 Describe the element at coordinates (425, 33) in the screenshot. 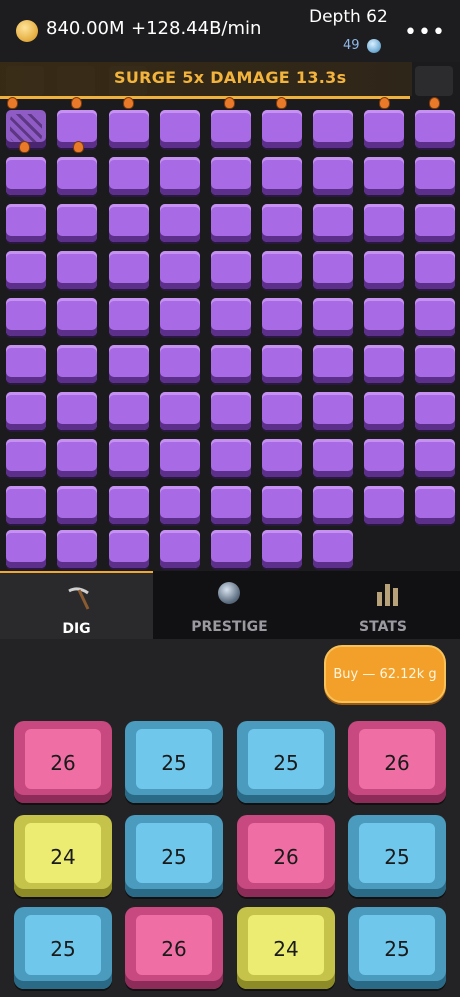

I see `more-dots-icon: •••` at that location.